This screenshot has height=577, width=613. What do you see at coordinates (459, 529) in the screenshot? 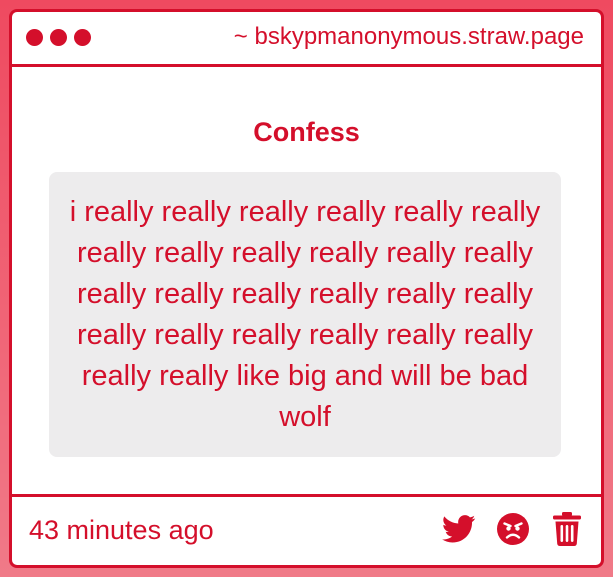
I see `twitter-icon` at bounding box center [459, 529].